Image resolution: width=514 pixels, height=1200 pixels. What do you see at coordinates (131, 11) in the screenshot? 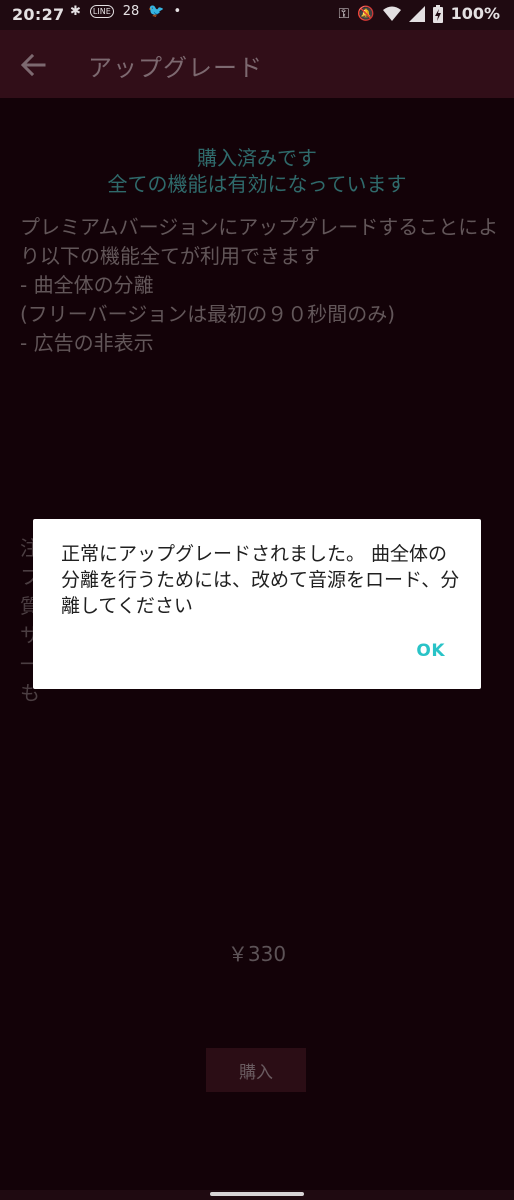
I see `notification-badge: 28` at bounding box center [131, 11].